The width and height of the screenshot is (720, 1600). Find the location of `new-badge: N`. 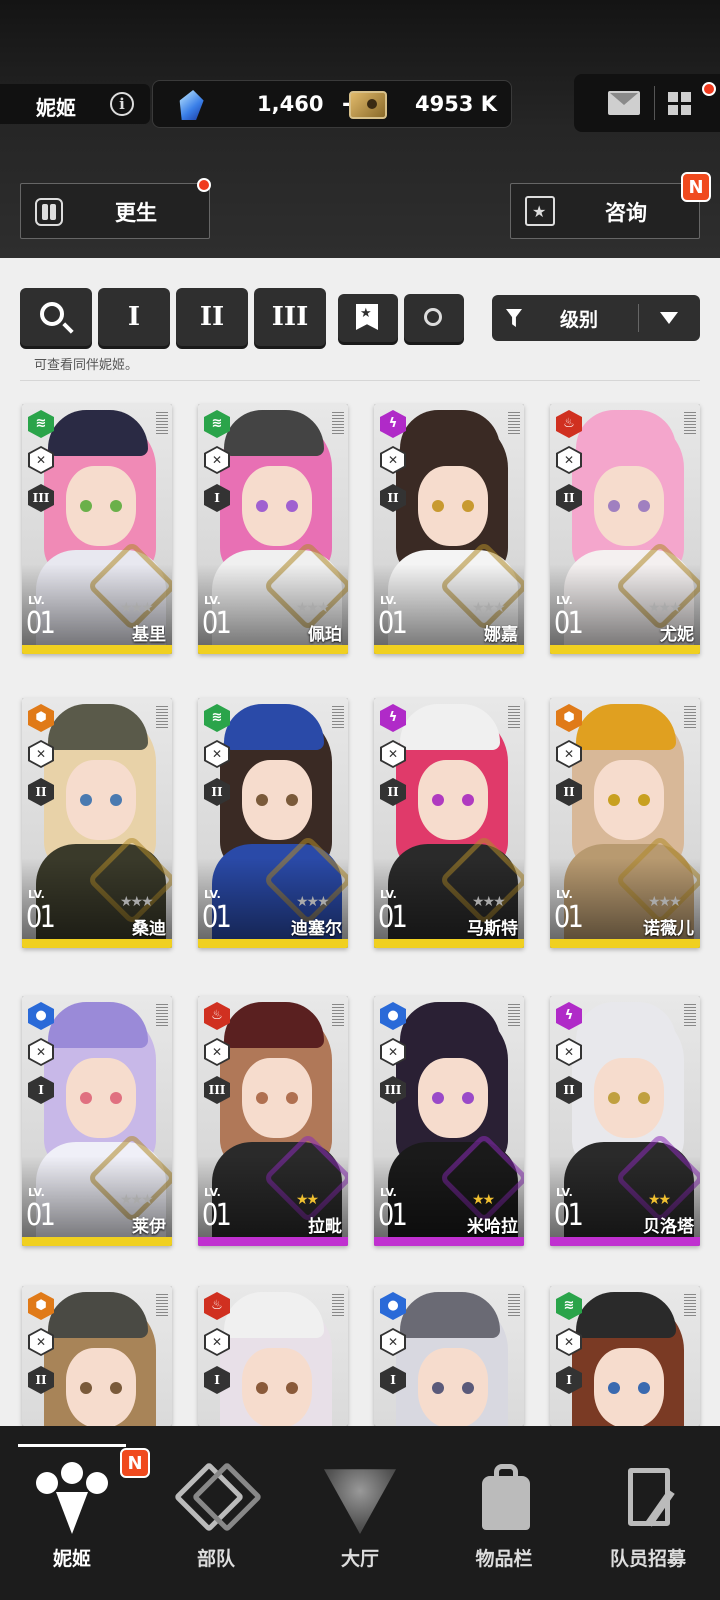

new-badge: N is located at coordinates (696, 187).